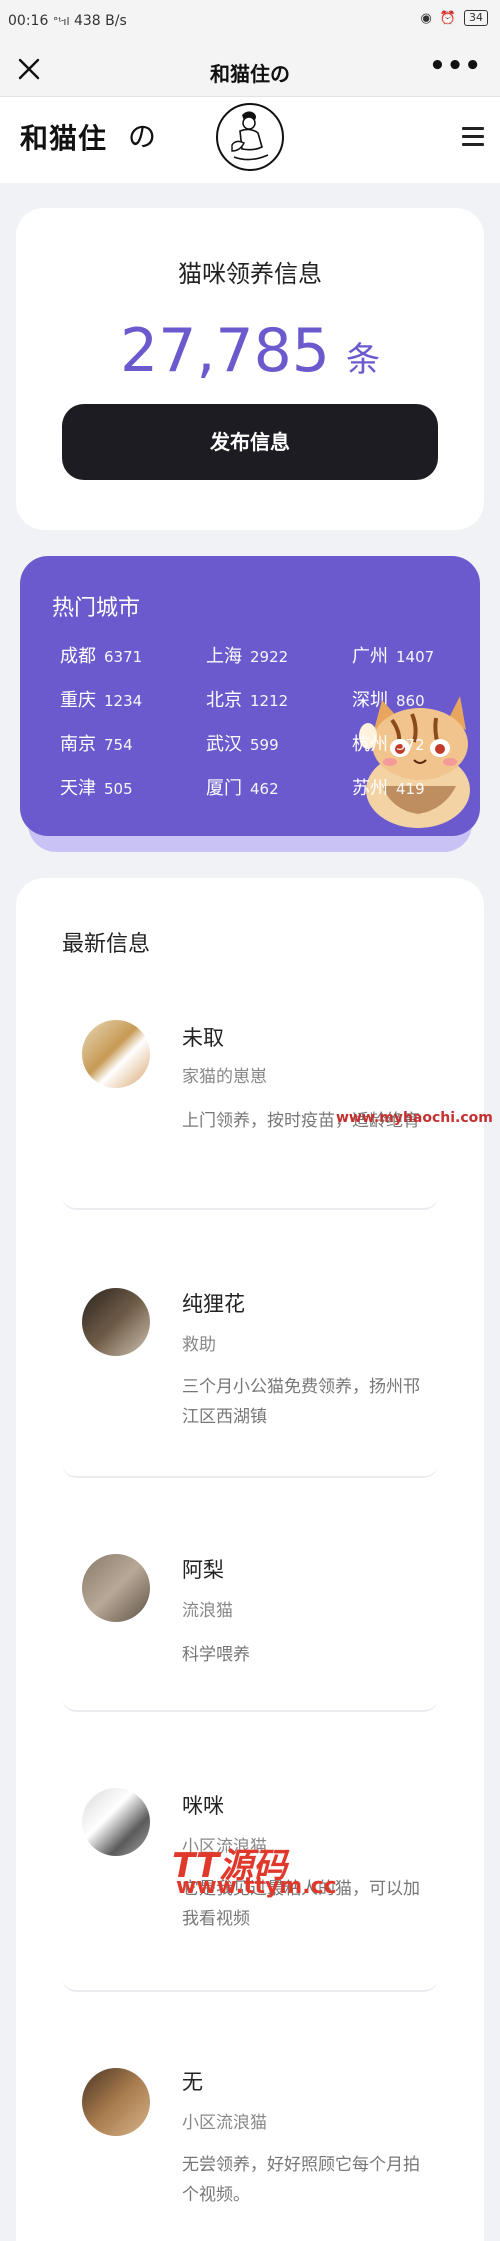  What do you see at coordinates (250, 137) in the screenshot?
I see `logo-illustration-icon` at bounding box center [250, 137].